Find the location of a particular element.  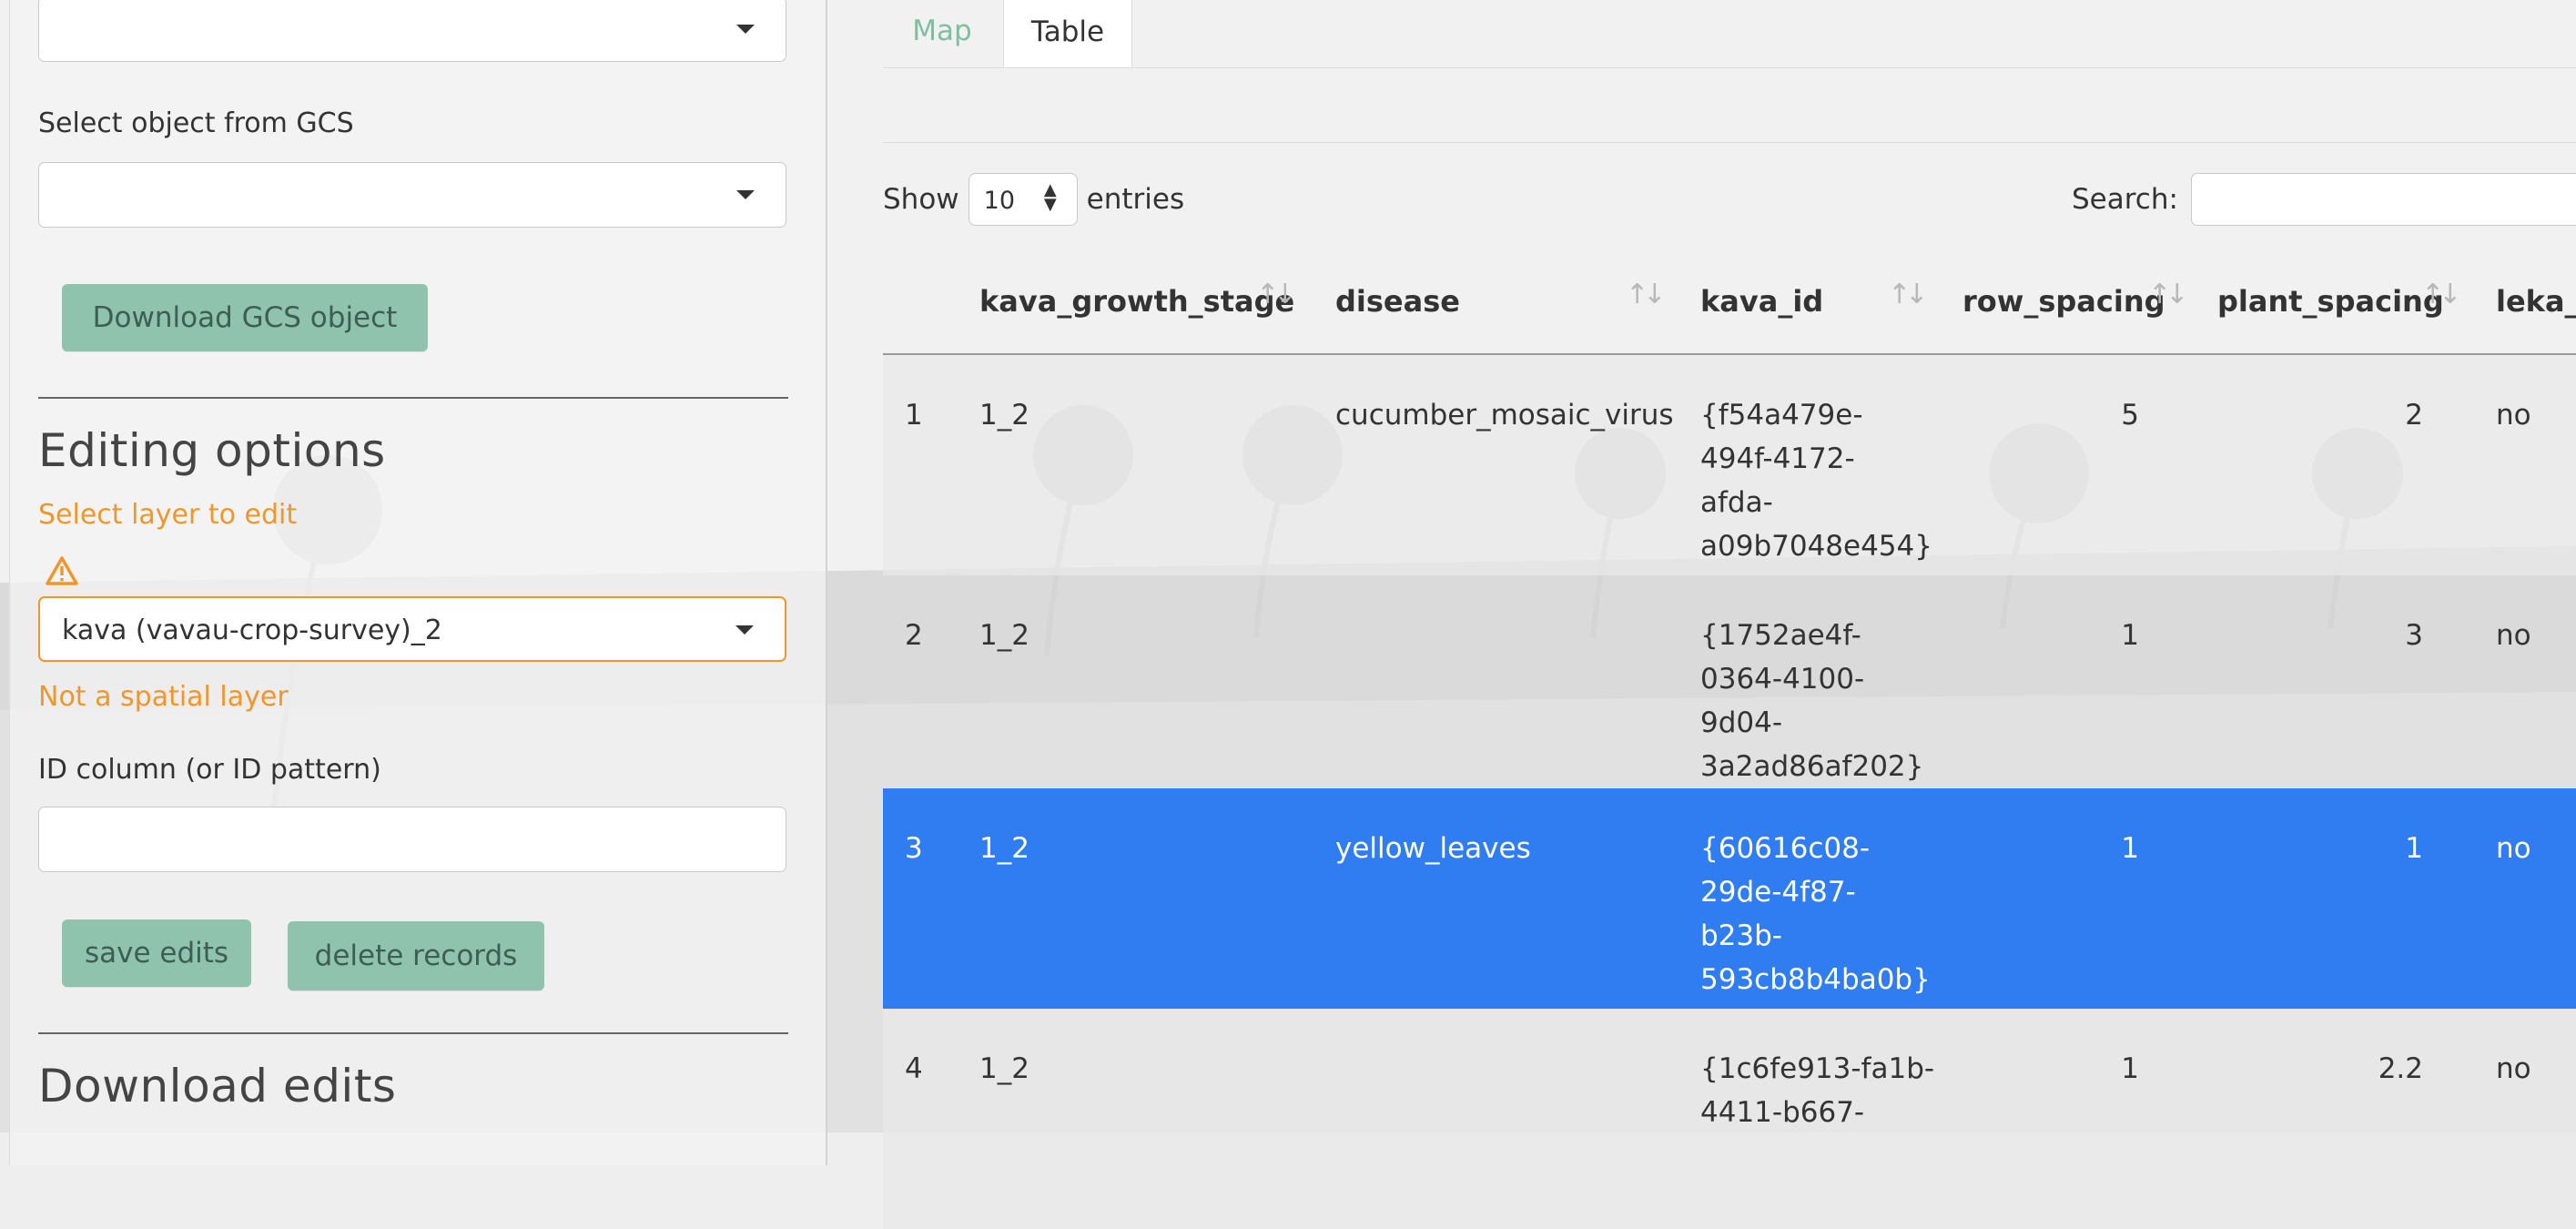

column-header-kava-growth-stage: kava_growth_stage is located at coordinates (1136, 301).